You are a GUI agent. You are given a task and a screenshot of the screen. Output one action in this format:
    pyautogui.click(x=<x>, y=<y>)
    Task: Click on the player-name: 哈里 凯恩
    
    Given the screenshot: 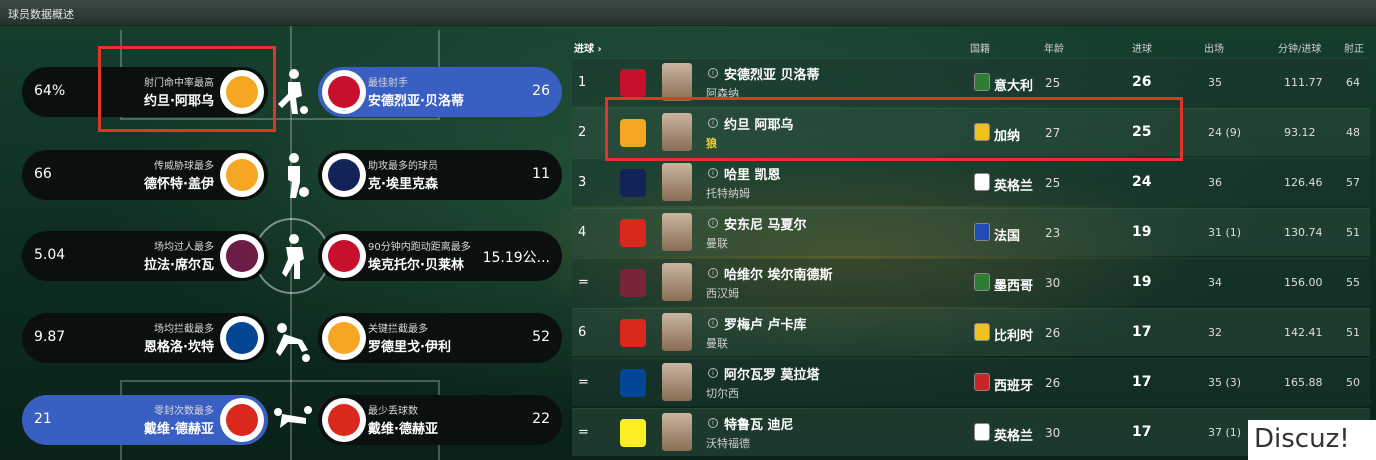 What is the action you would take?
    pyautogui.click(x=752, y=173)
    